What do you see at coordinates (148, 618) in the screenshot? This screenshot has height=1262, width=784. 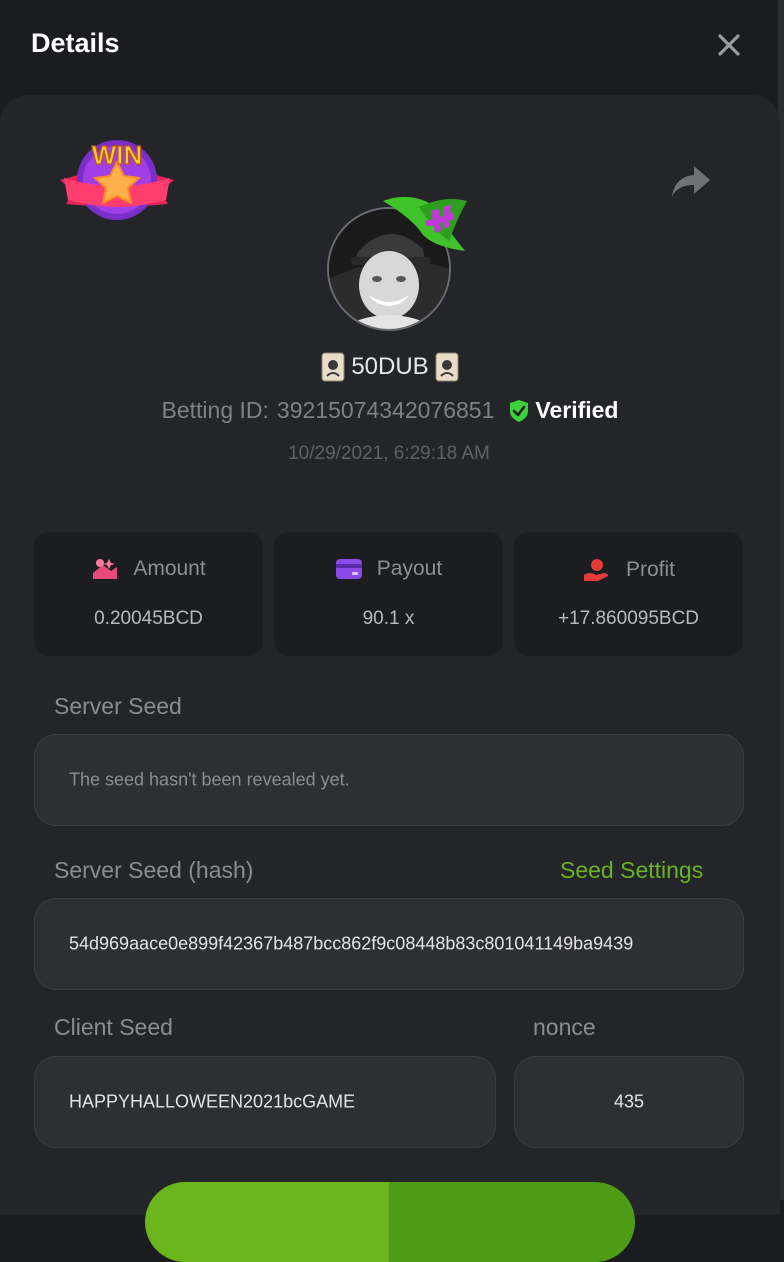 I see `stat-amount-value: 0.20045BCD` at bounding box center [148, 618].